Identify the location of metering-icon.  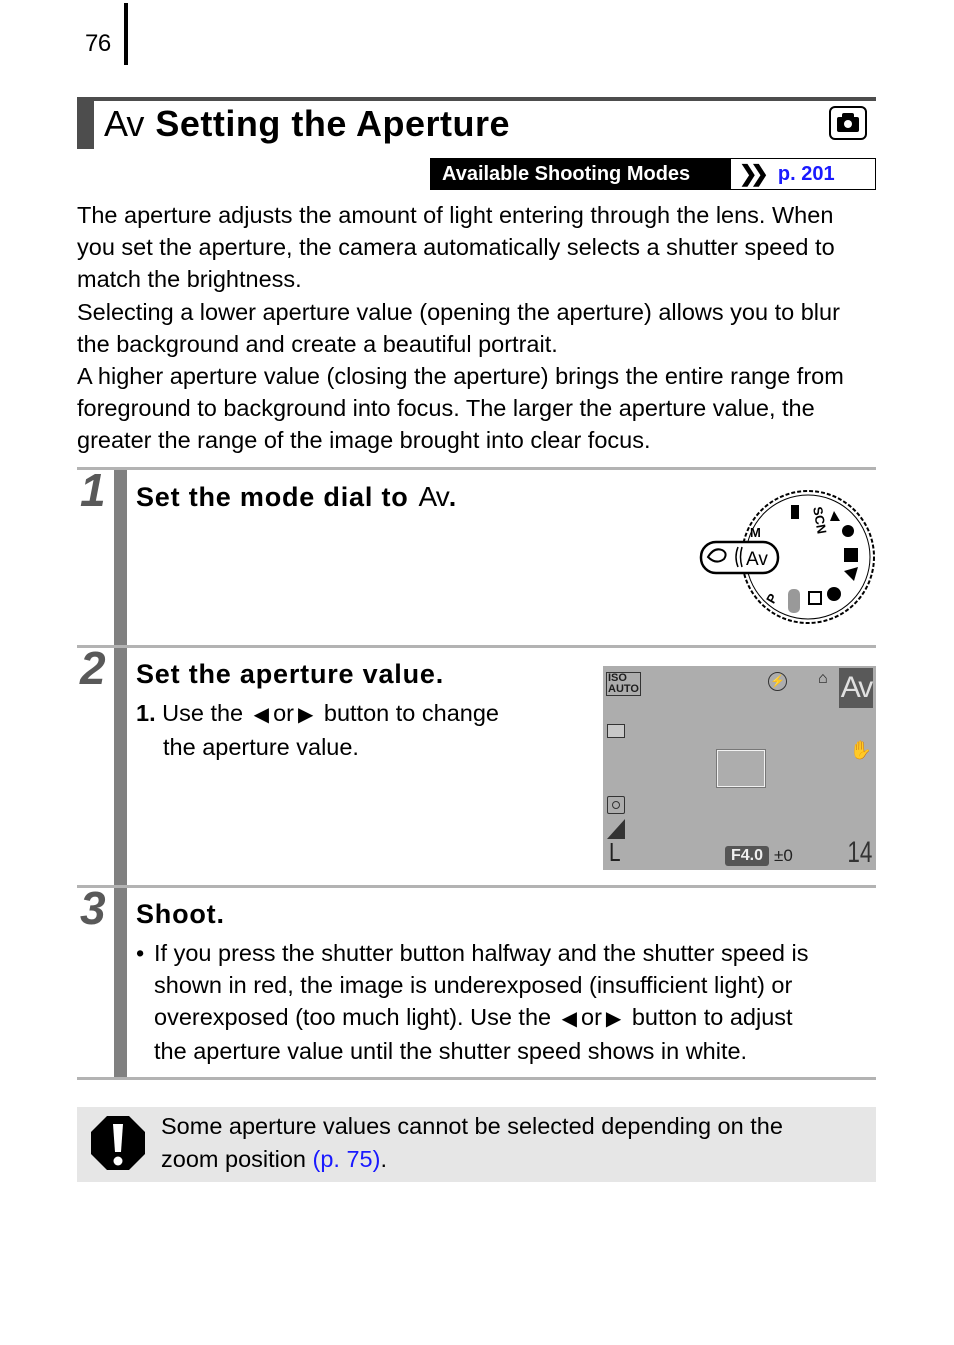
(616, 805).